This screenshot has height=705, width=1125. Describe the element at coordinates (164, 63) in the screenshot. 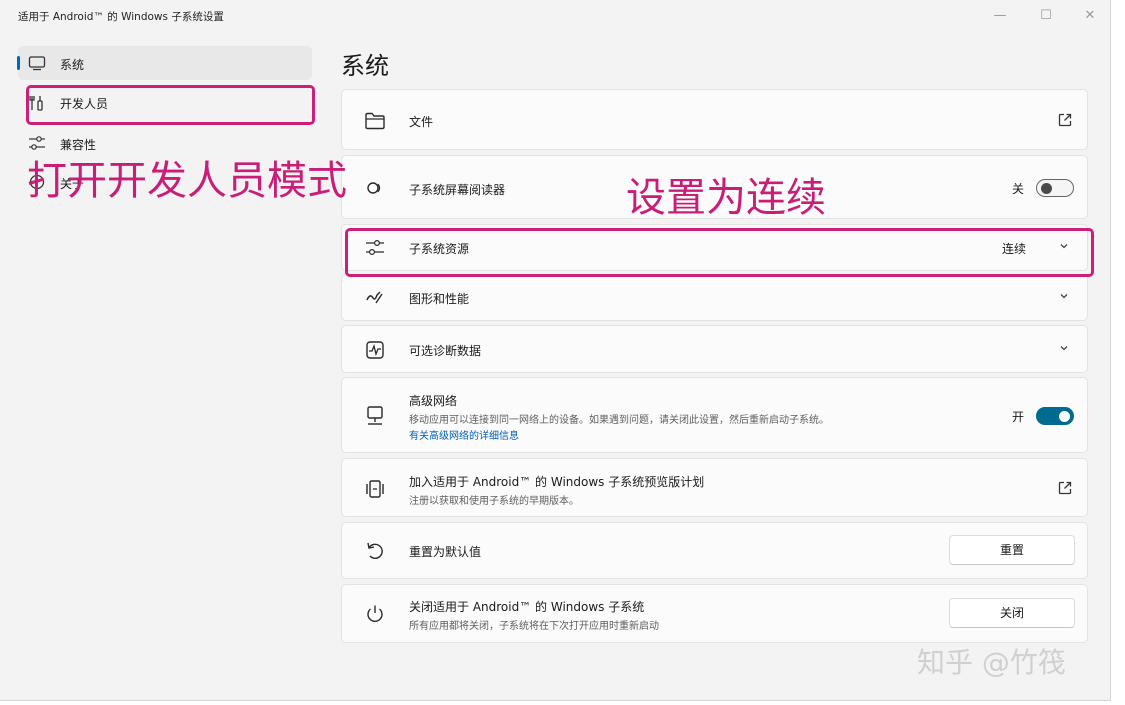

I see `sidebar-item-system: 系统` at that location.